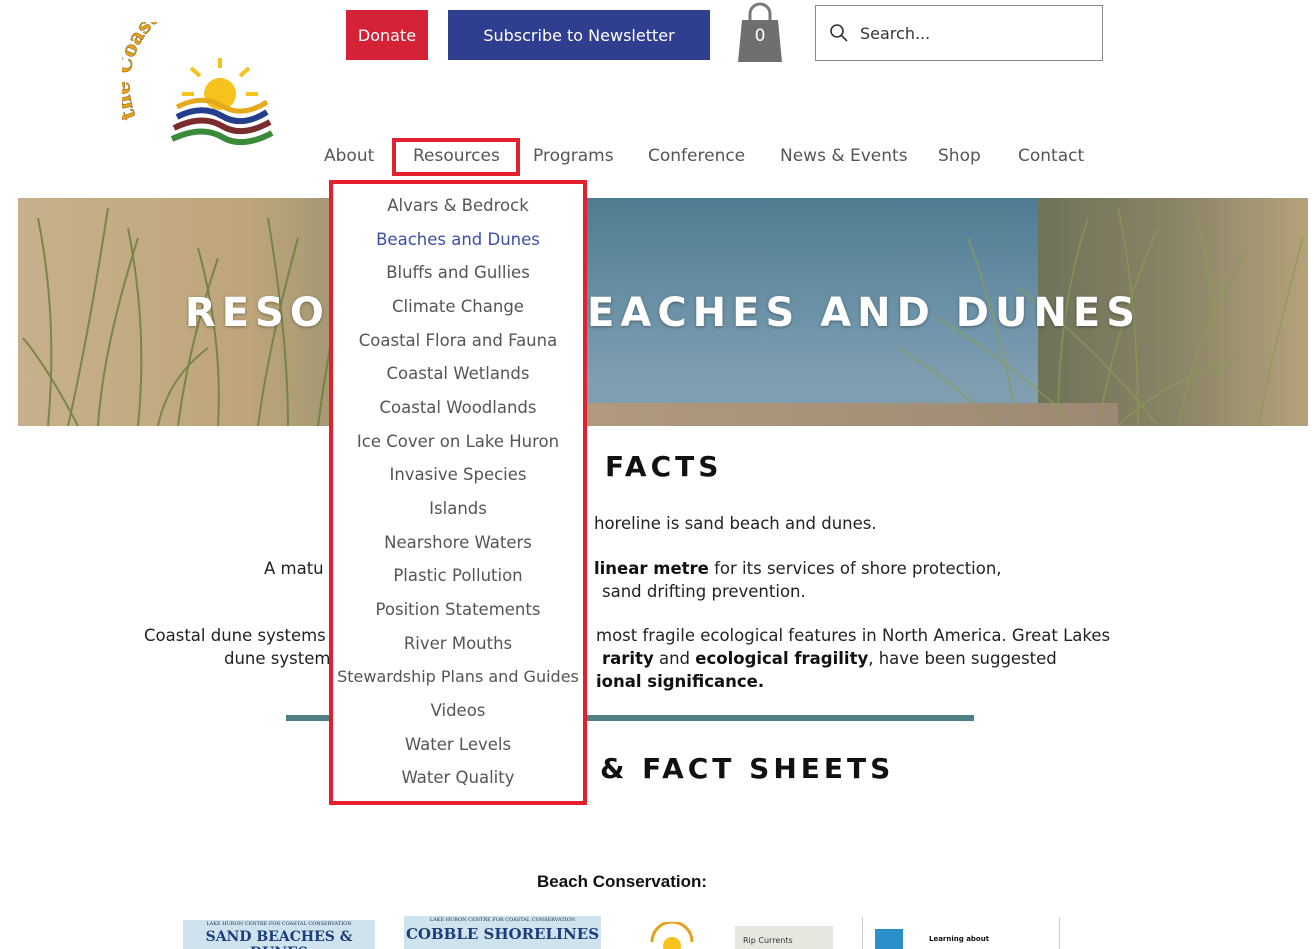 Image resolution: width=1314 pixels, height=949 pixels. I want to click on sun-logo-icon, so click(672, 935).